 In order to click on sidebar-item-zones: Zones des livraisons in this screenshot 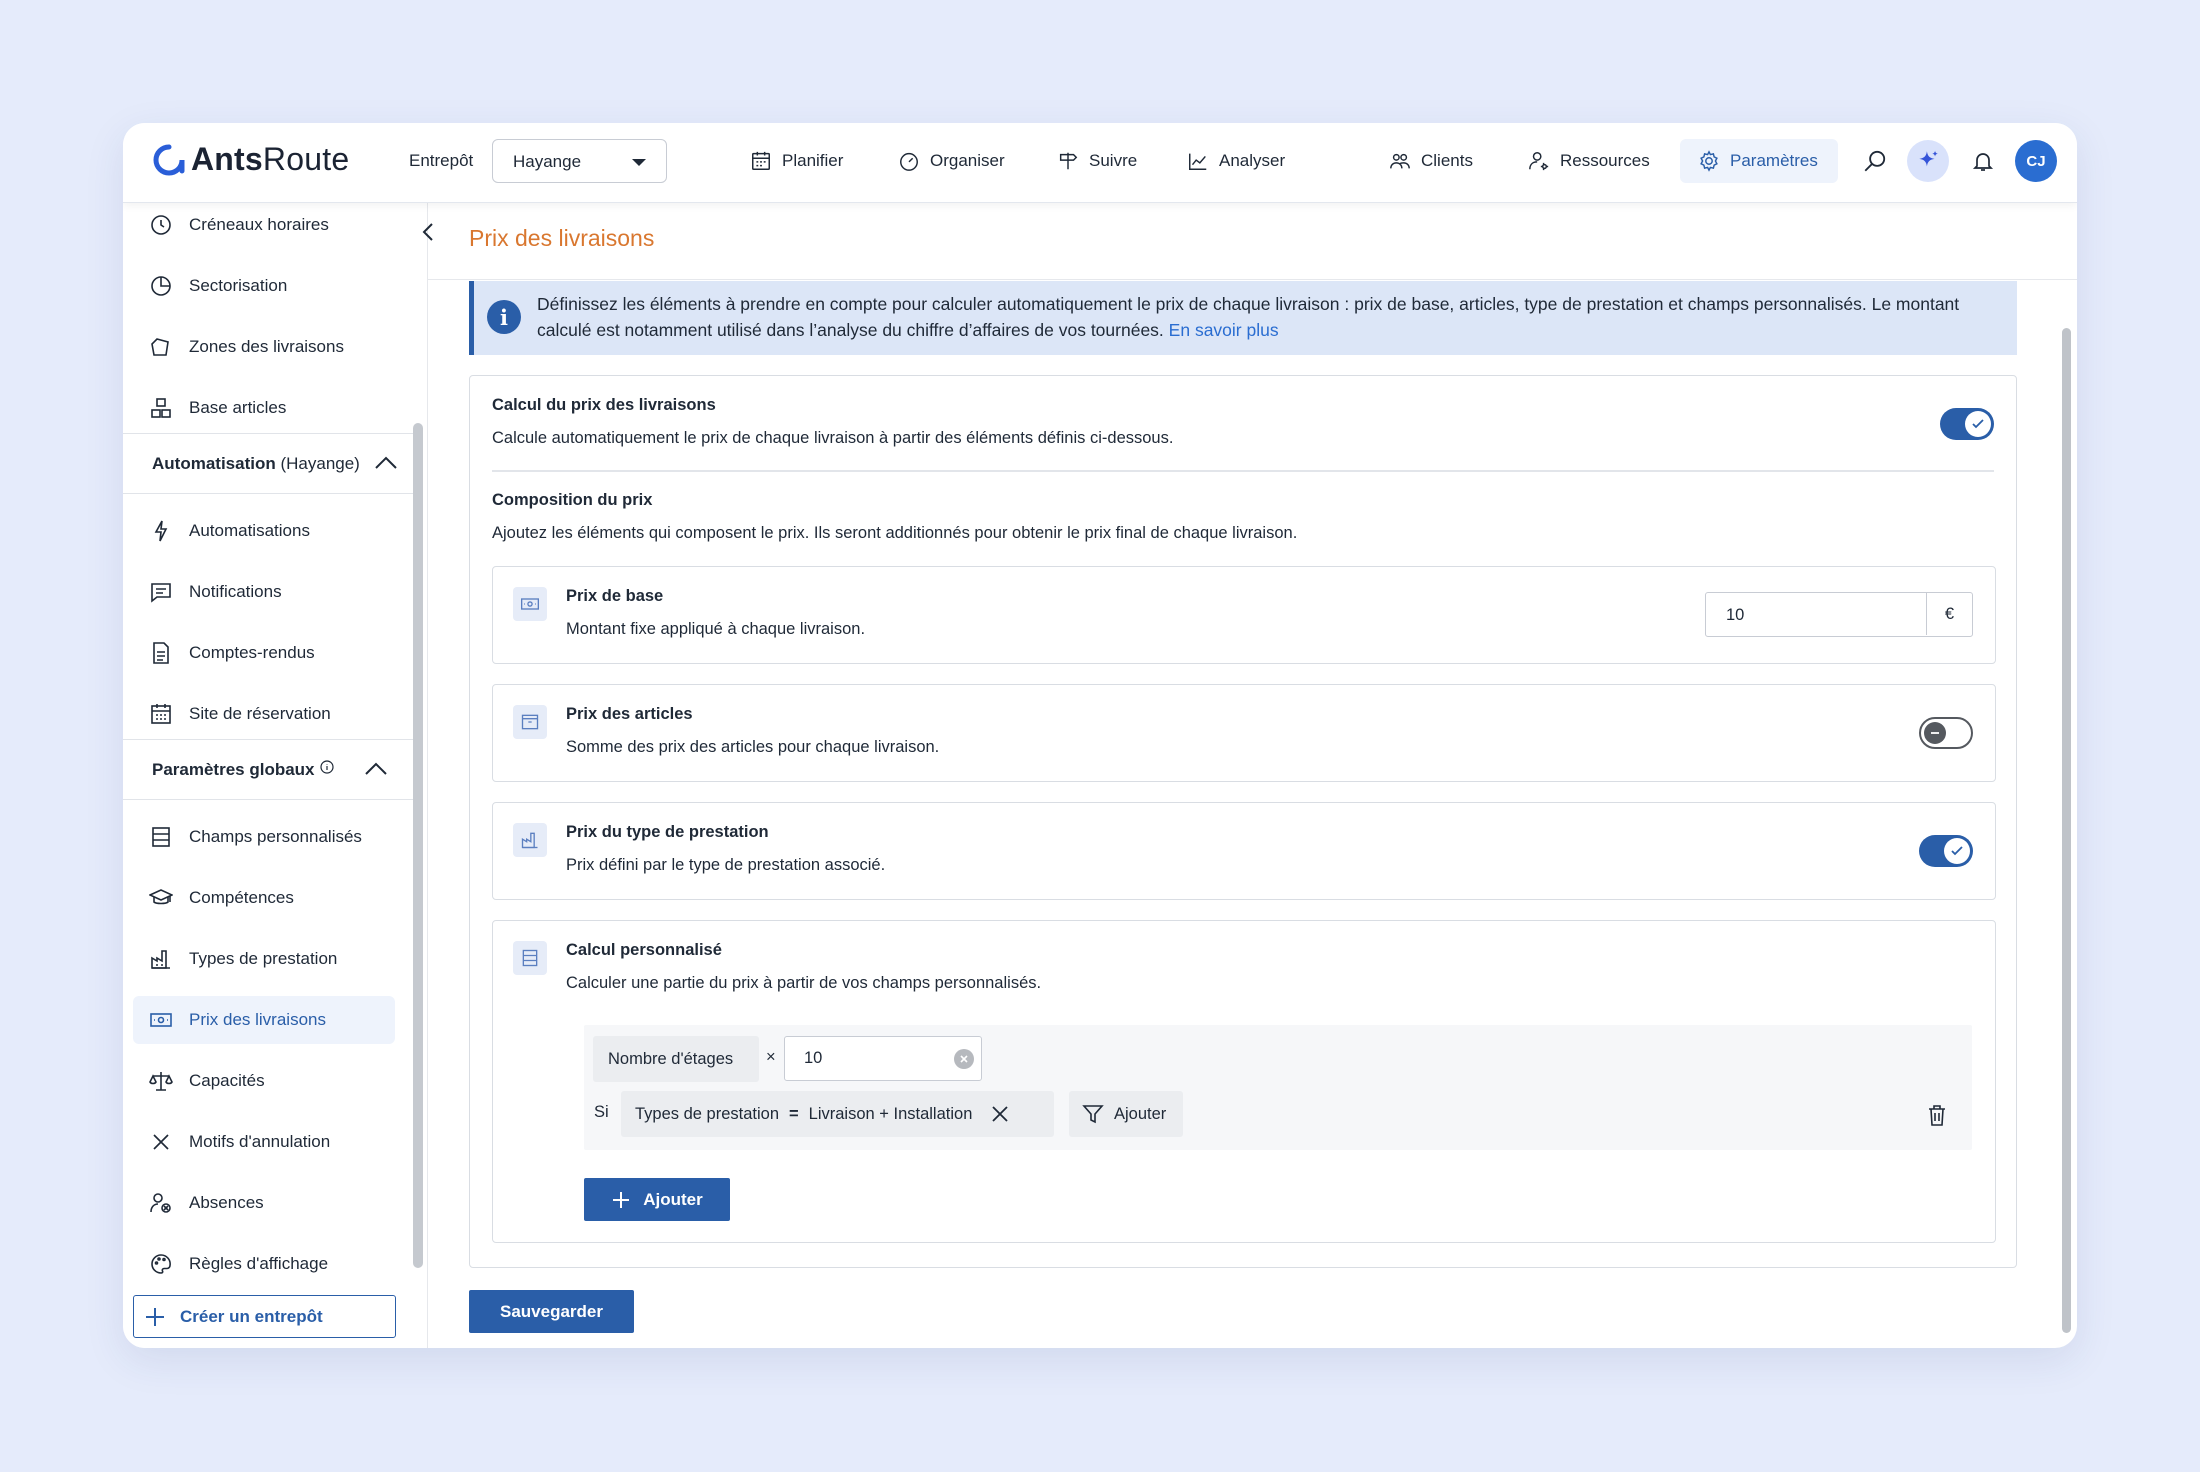, I will do `click(264, 347)`.